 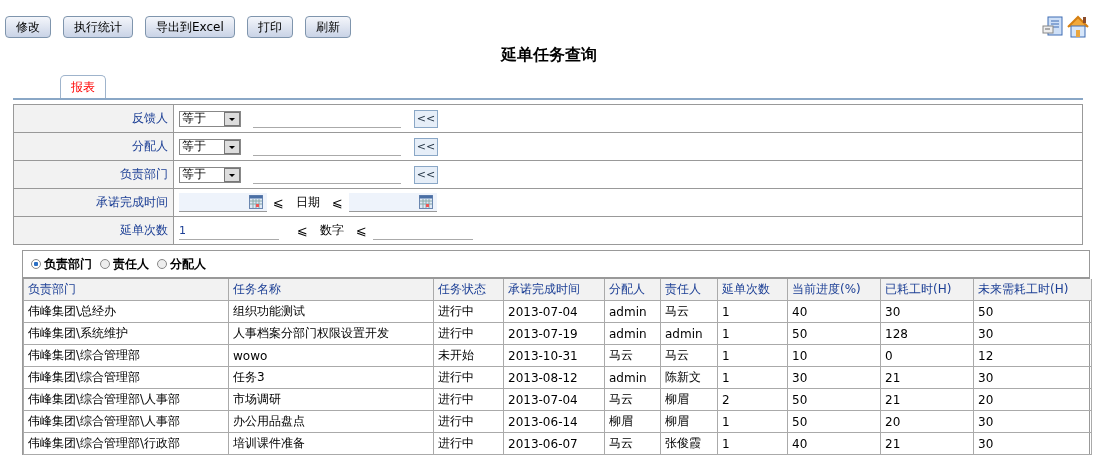 What do you see at coordinates (927, 333) in the screenshot?
I see `table-cell: 128` at bounding box center [927, 333].